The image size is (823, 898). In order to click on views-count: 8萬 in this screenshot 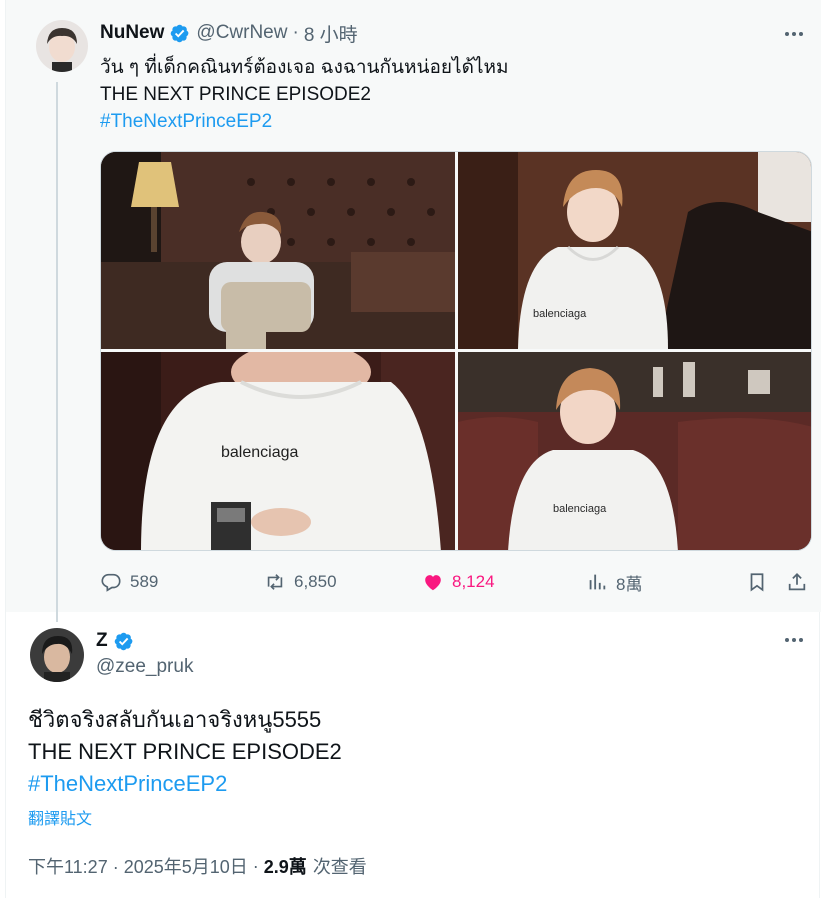, I will do `click(629, 584)`.